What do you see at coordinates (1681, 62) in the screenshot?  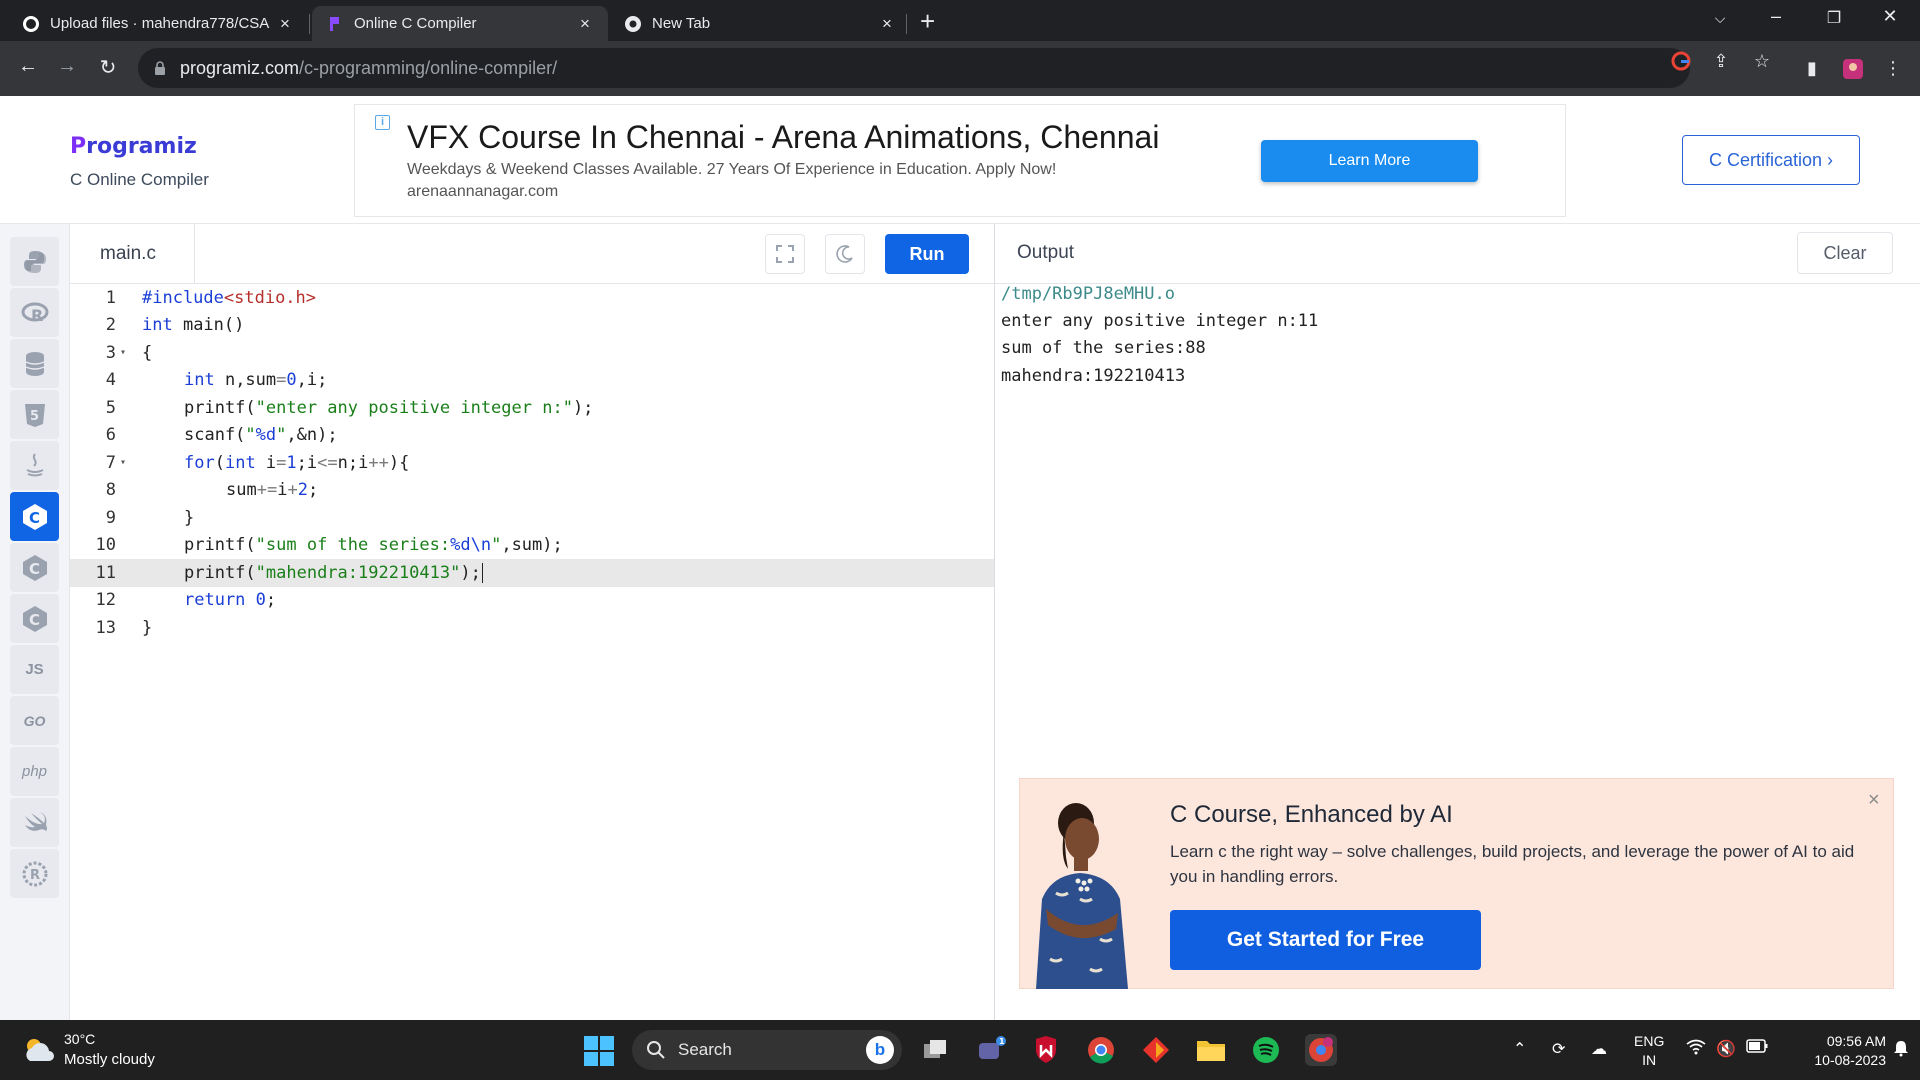 I see `google-icon` at bounding box center [1681, 62].